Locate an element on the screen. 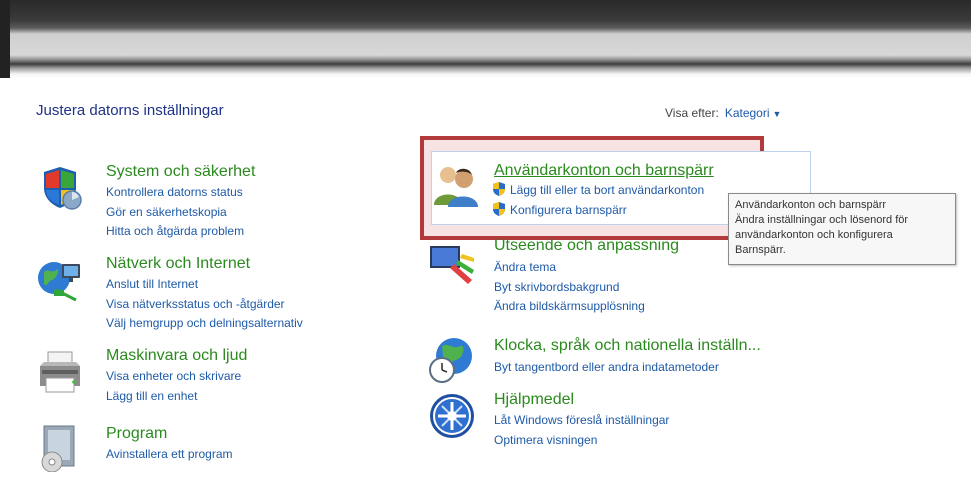 The image size is (971, 477). network-globe-icon is located at coordinates (60, 280).